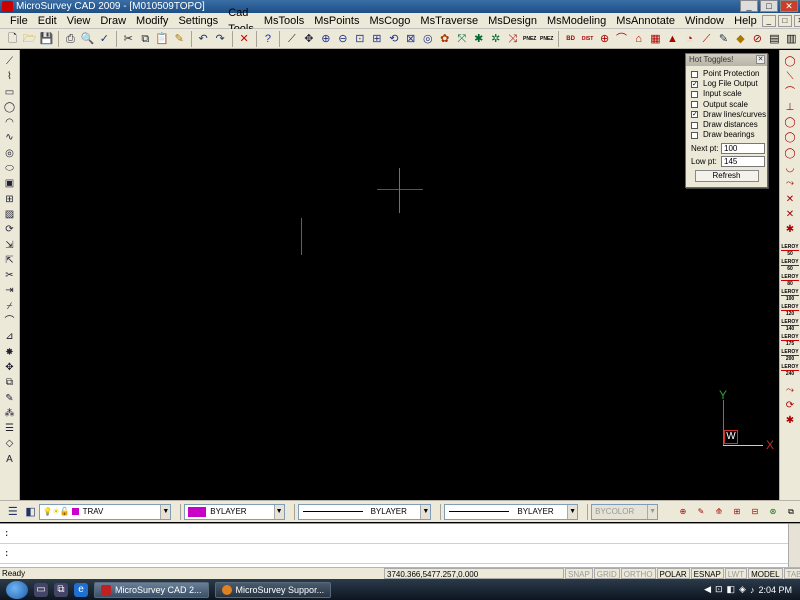 The image size is (800, 600). I want to click on polyline-icon: ⌇, so click(10, 76).